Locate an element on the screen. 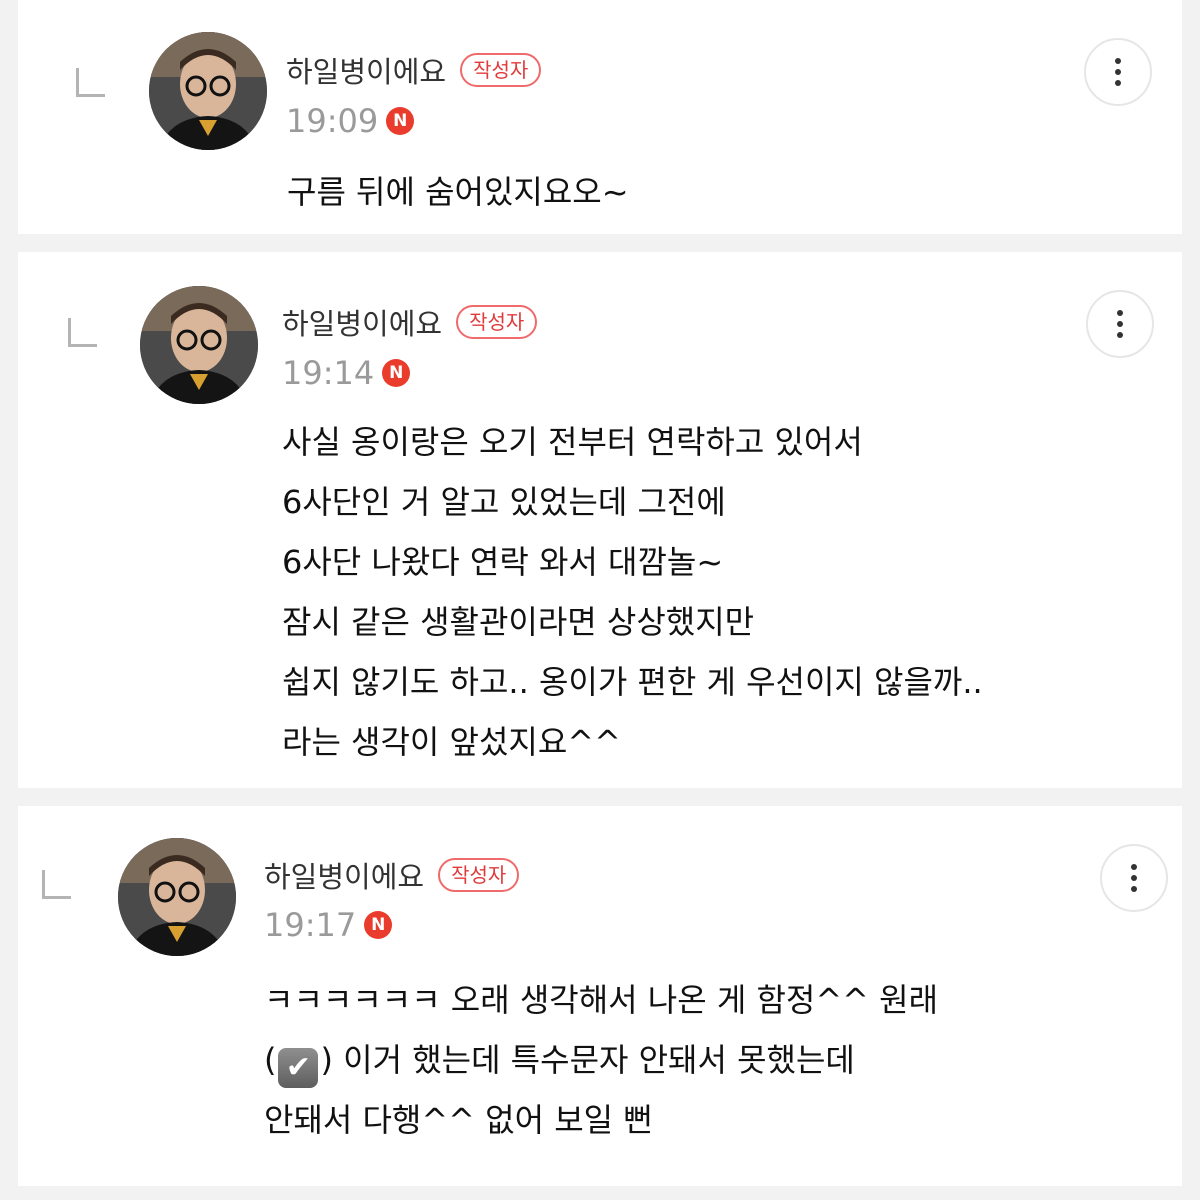 The image size is (1200, 1200). comment-line: 사실 옹이랑은 오기 전부터 연락하고 있어서 is located at coordinates (572, 442).